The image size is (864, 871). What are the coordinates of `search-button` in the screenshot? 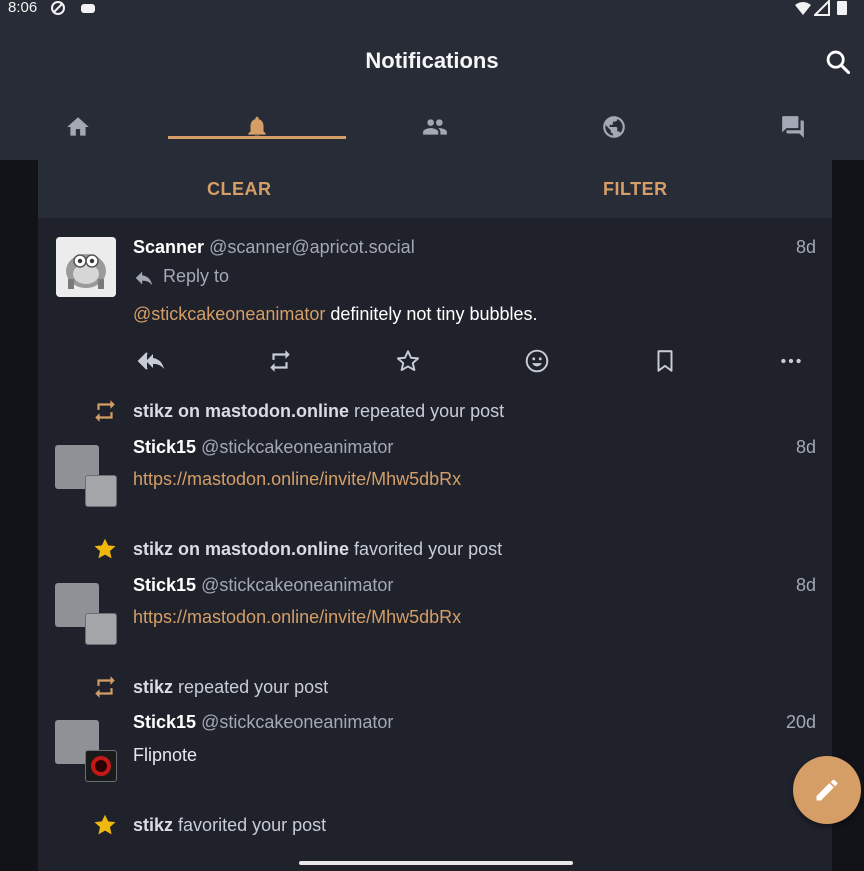 It's located at (839, 63).